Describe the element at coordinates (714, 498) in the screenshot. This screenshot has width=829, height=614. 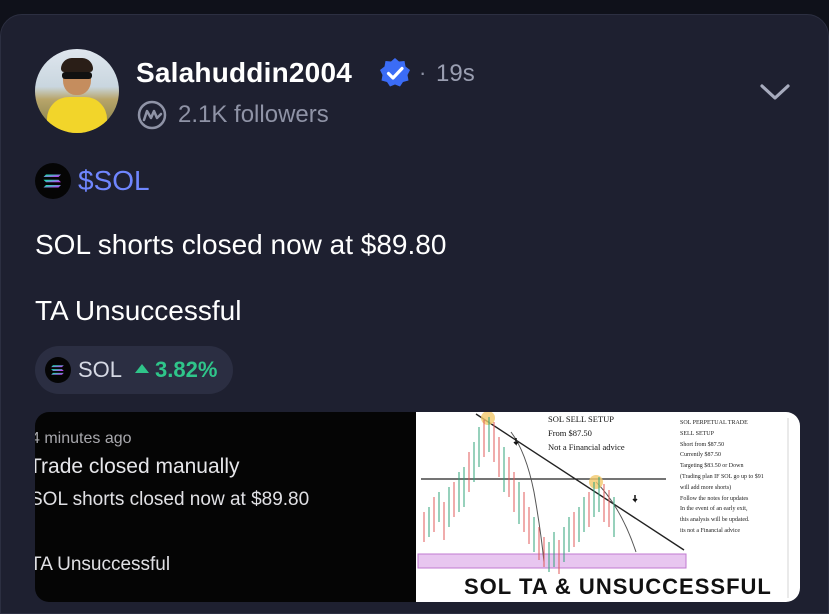
I see `note-line: Follow the notes for updates` at that location.